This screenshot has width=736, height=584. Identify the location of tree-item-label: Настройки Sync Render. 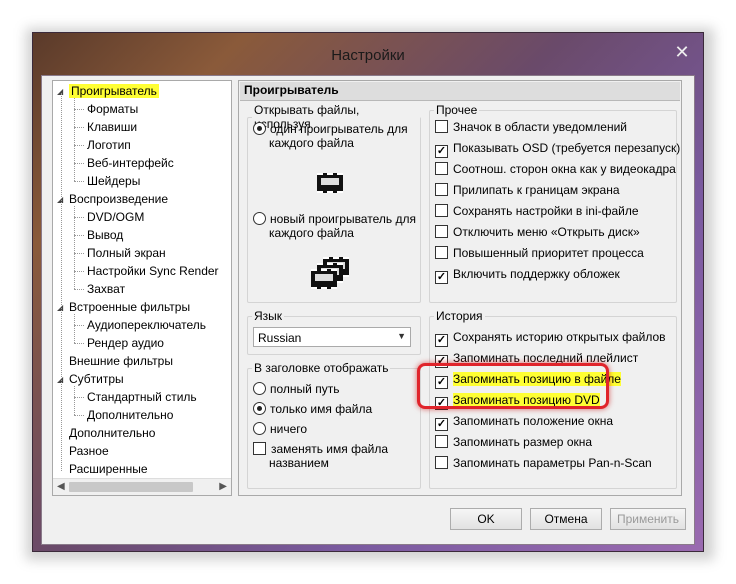
(153, 271).